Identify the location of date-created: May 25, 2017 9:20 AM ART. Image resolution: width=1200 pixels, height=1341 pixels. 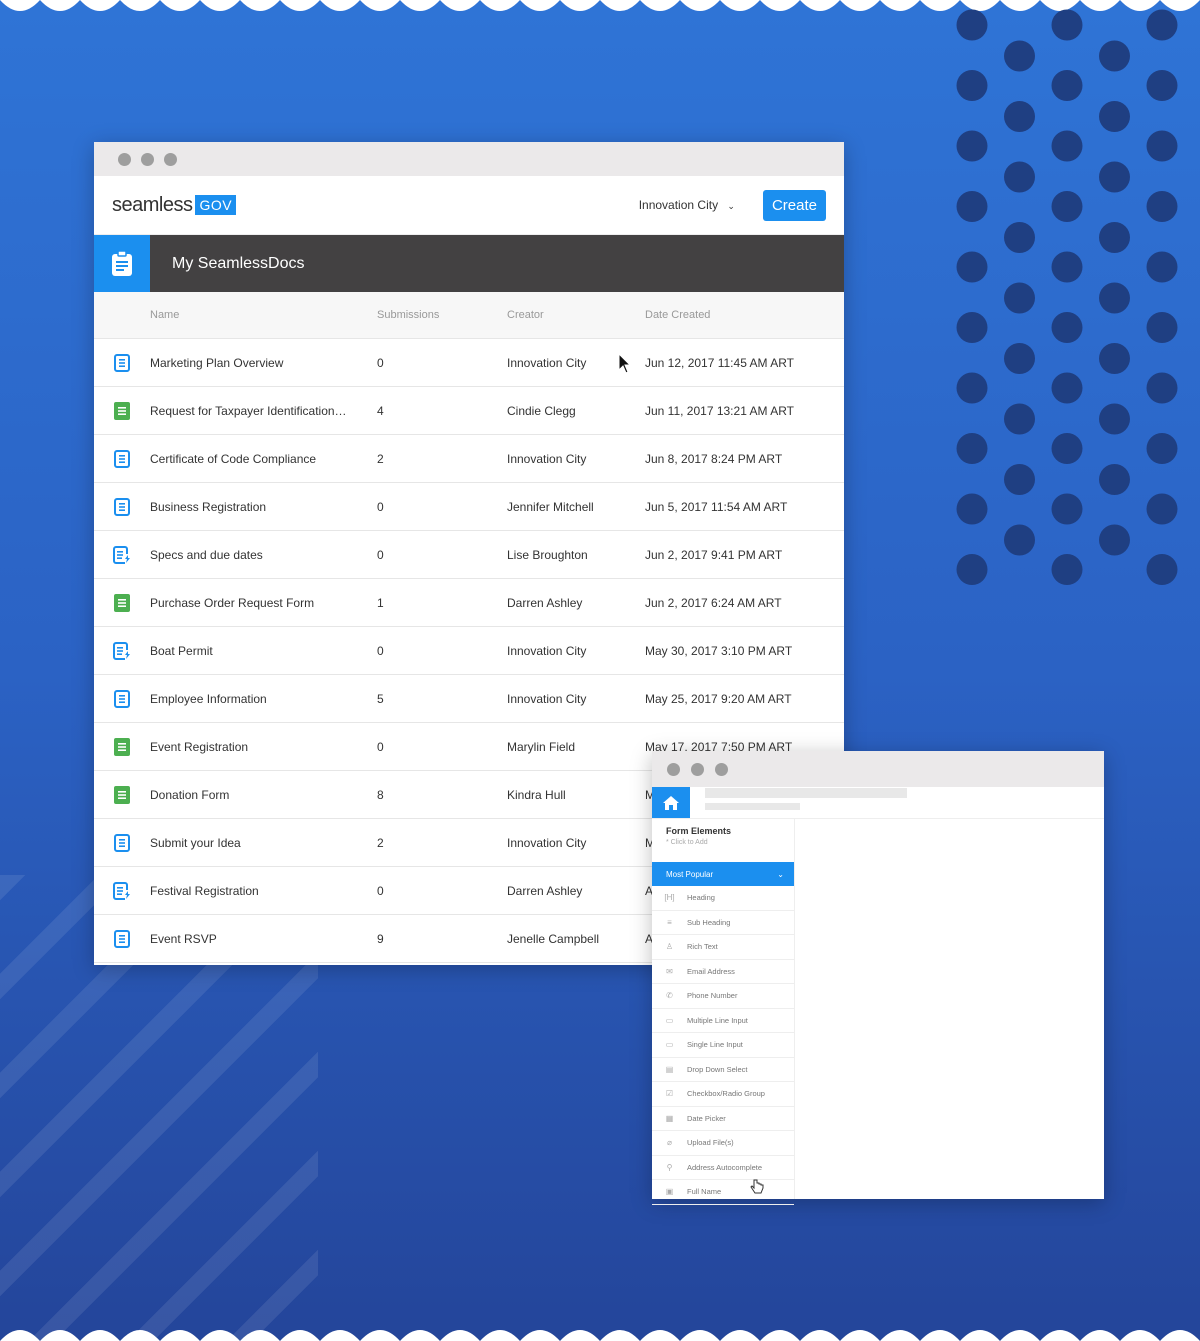
(718, 698).